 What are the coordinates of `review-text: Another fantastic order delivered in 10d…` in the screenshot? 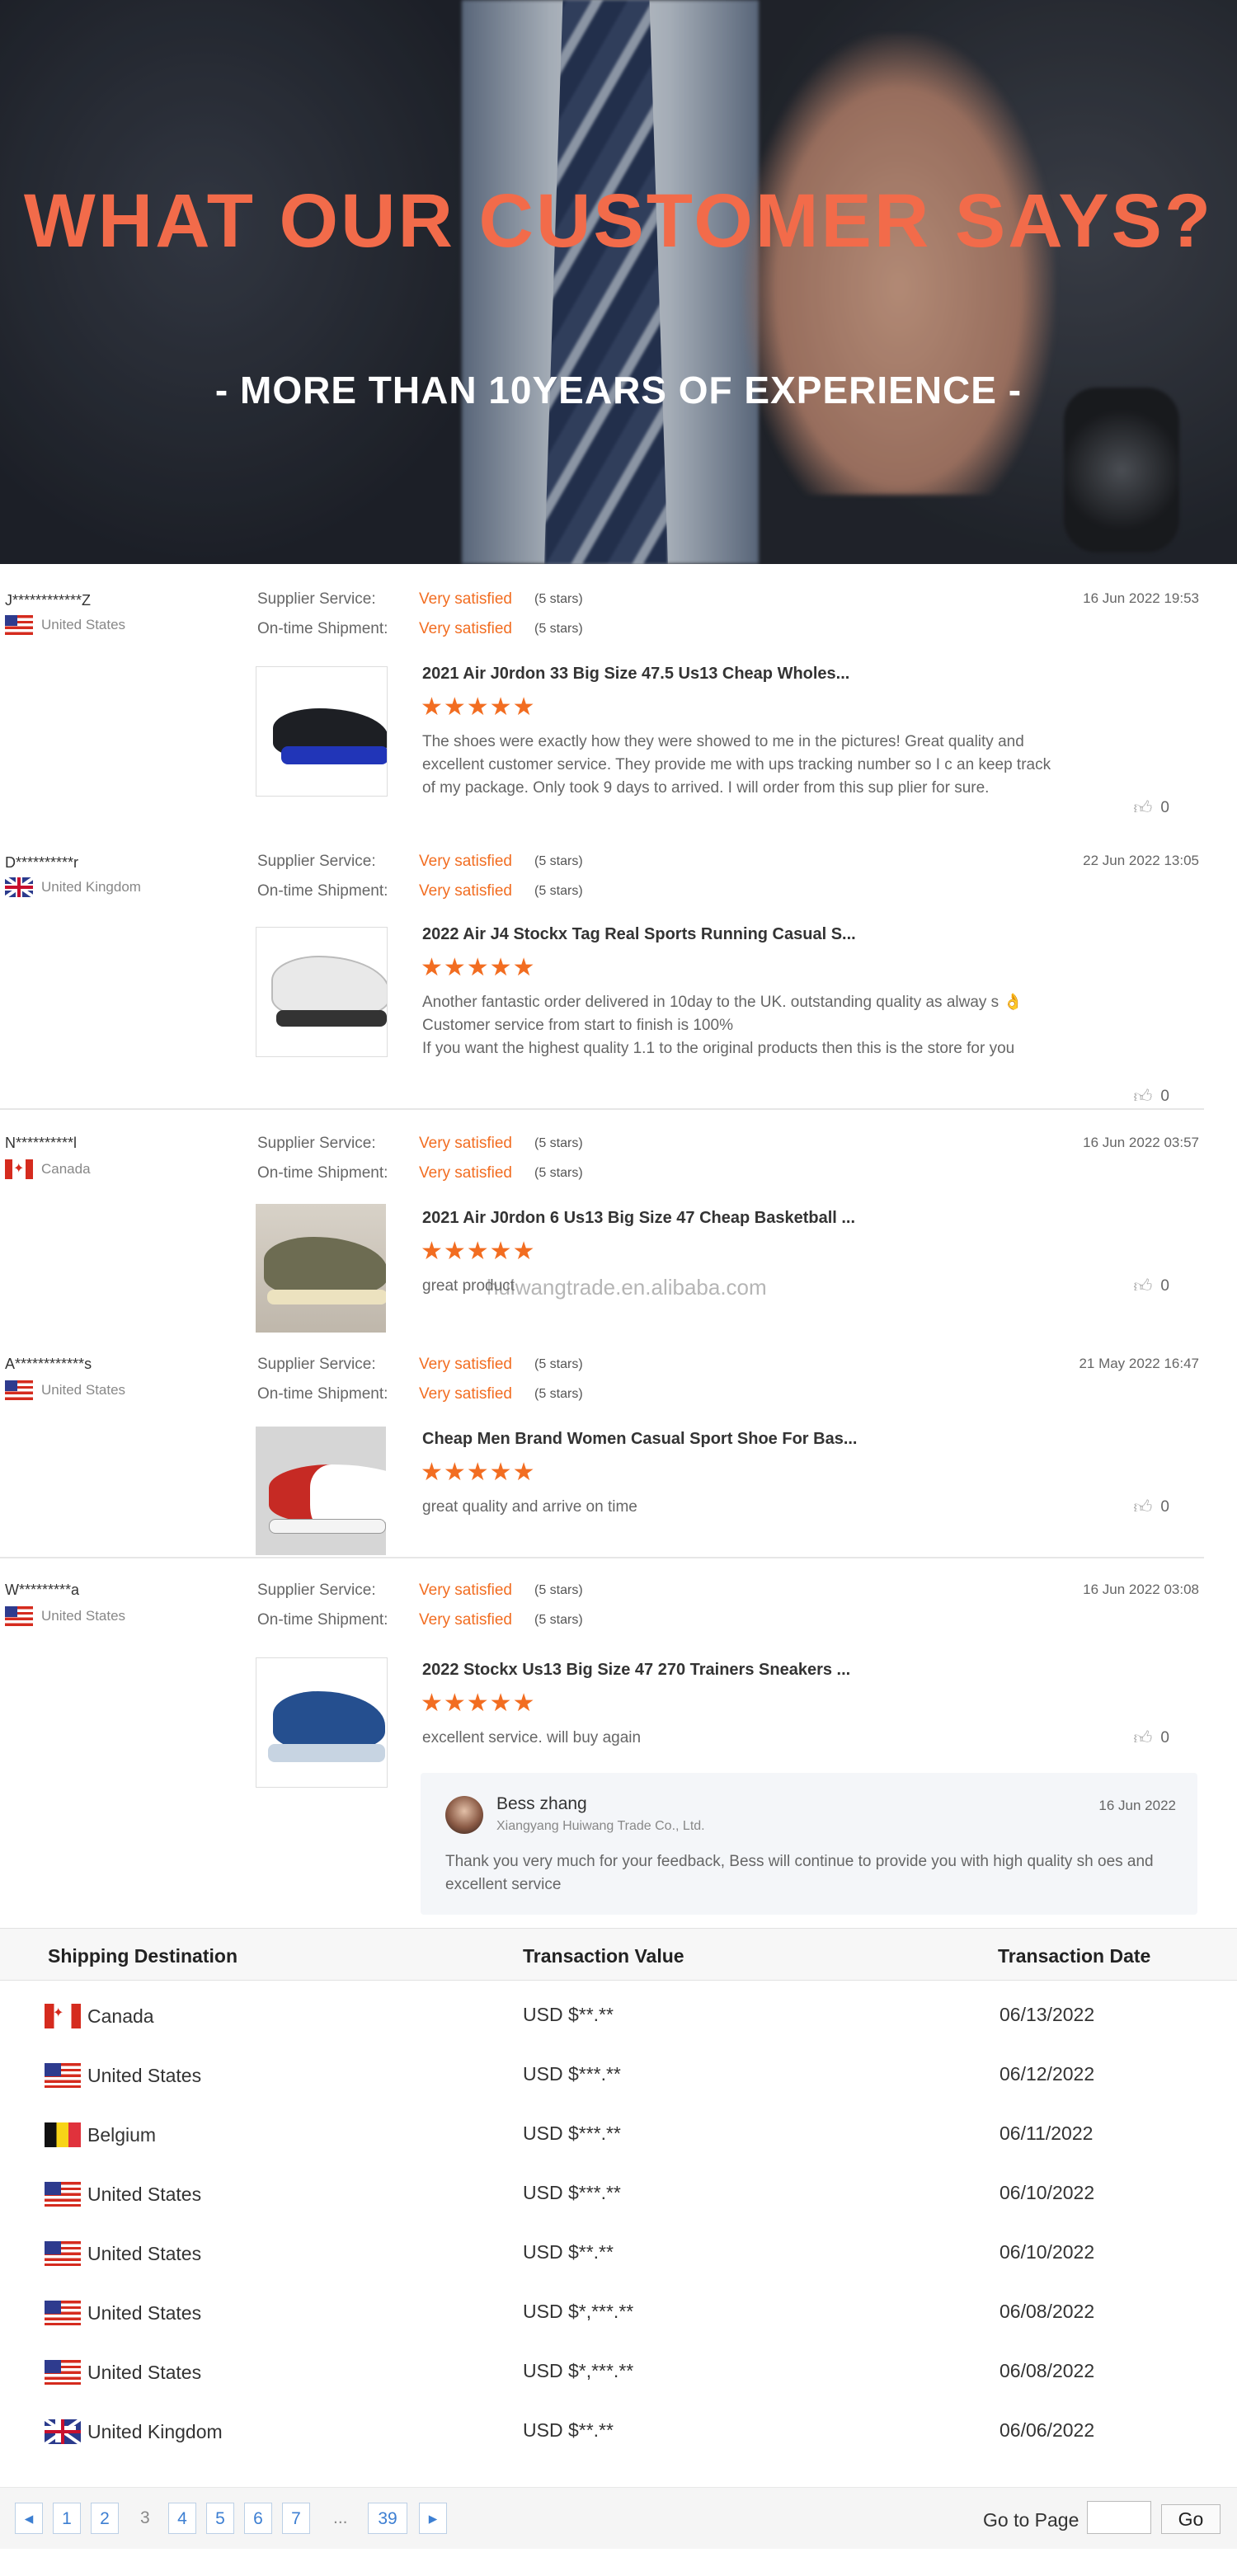 It's located at (722, 1025).